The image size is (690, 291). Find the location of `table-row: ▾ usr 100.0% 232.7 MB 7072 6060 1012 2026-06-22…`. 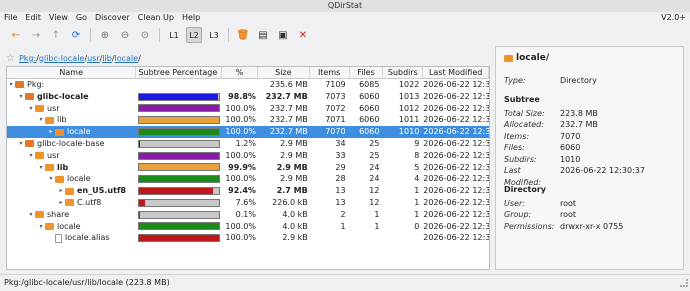

table-row: ▾ usr 100.0% 232.7 MB 7072 6060 1012 2026-06-22… is located at coordinates (248, 109).